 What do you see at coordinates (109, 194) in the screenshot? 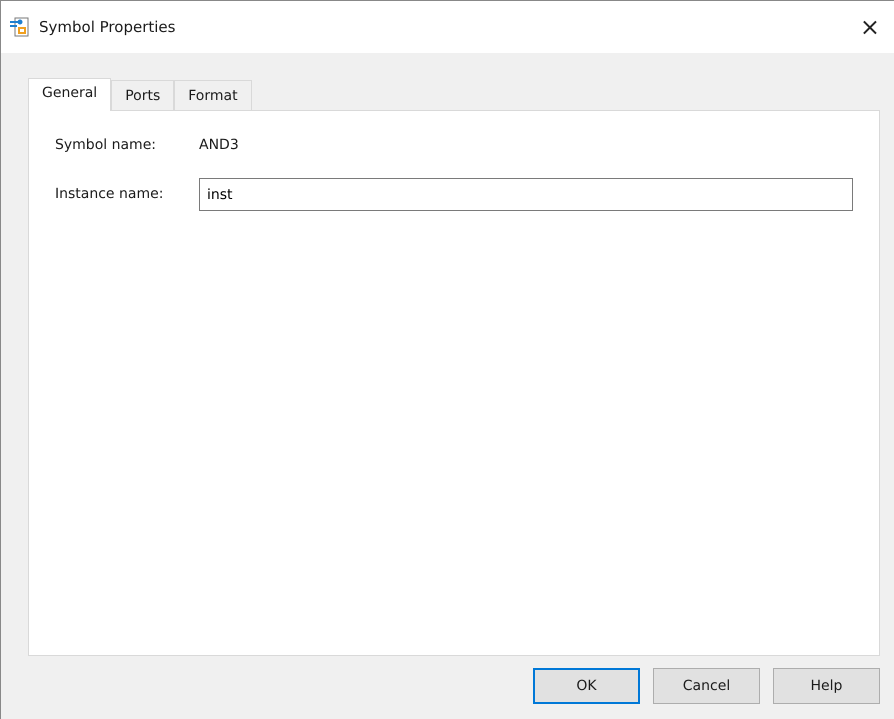
I see `field-label: Instance name:` at bounding box center [109, 194].